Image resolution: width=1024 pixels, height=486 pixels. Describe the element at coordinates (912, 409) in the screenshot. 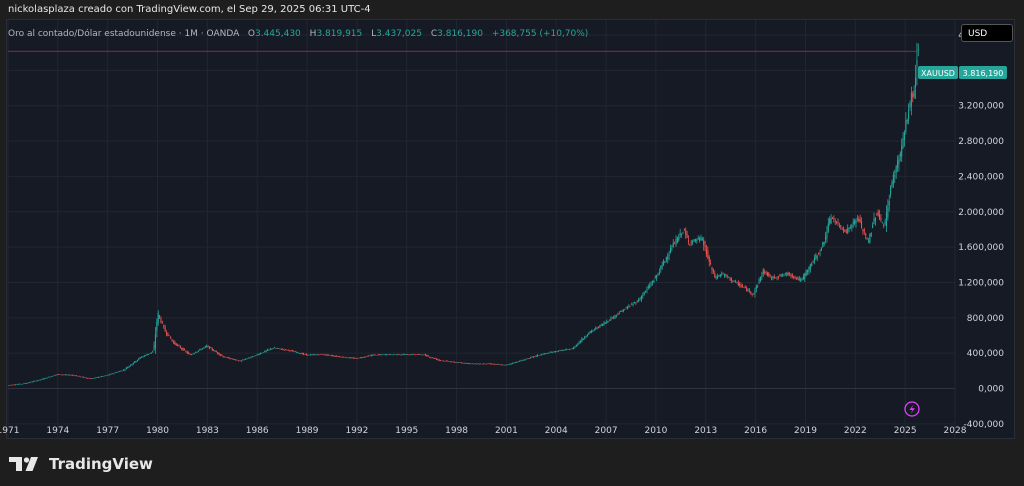

I see `lightning-icon` at that location.